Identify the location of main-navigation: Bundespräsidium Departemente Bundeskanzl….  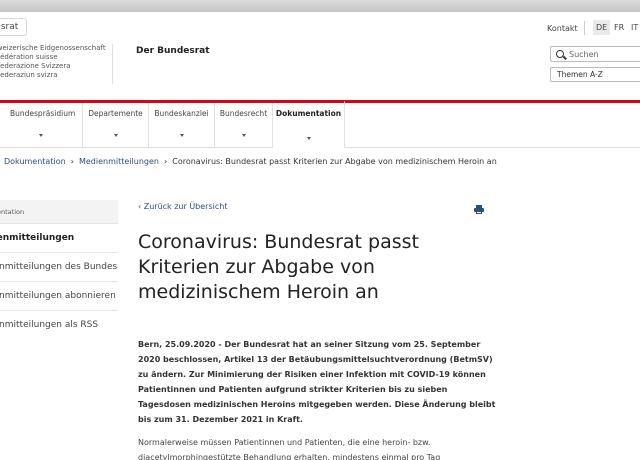
(320, 124).